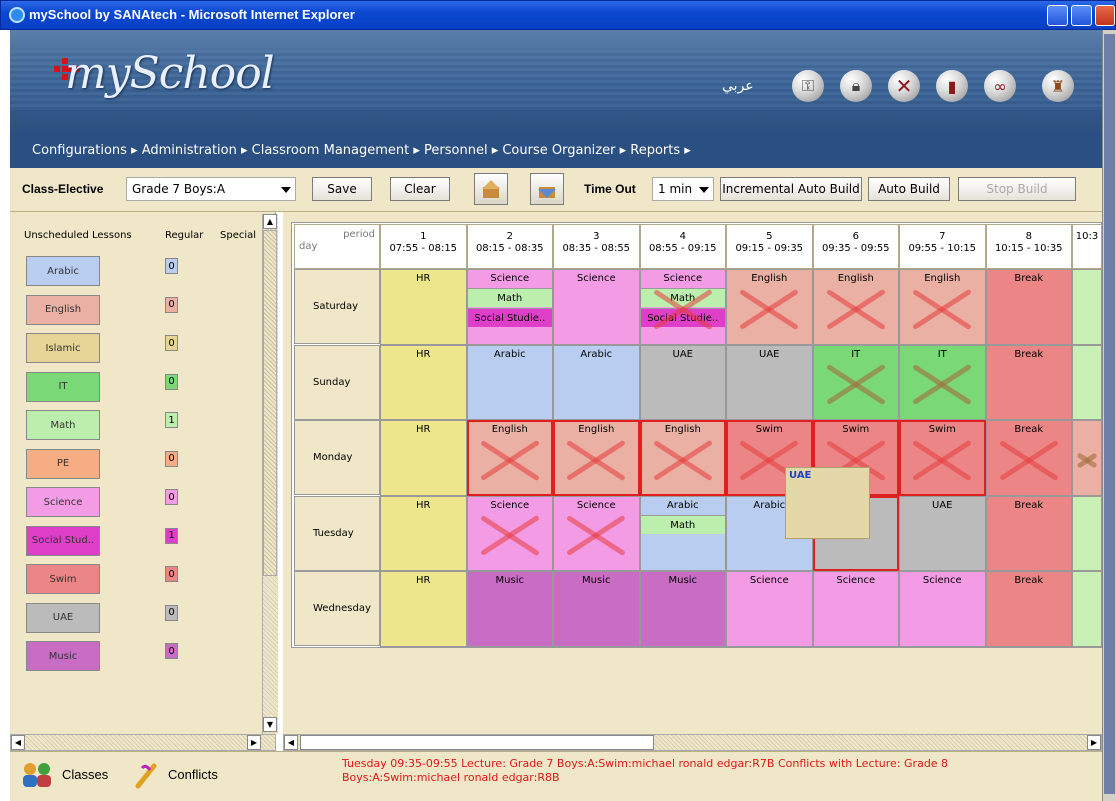 Image resolution: width=1116 pixels, height=801 pixels. Describe the element at coordinates (1000, 86) in the screenshot. I see `glasses-icon: ∞` at that location.